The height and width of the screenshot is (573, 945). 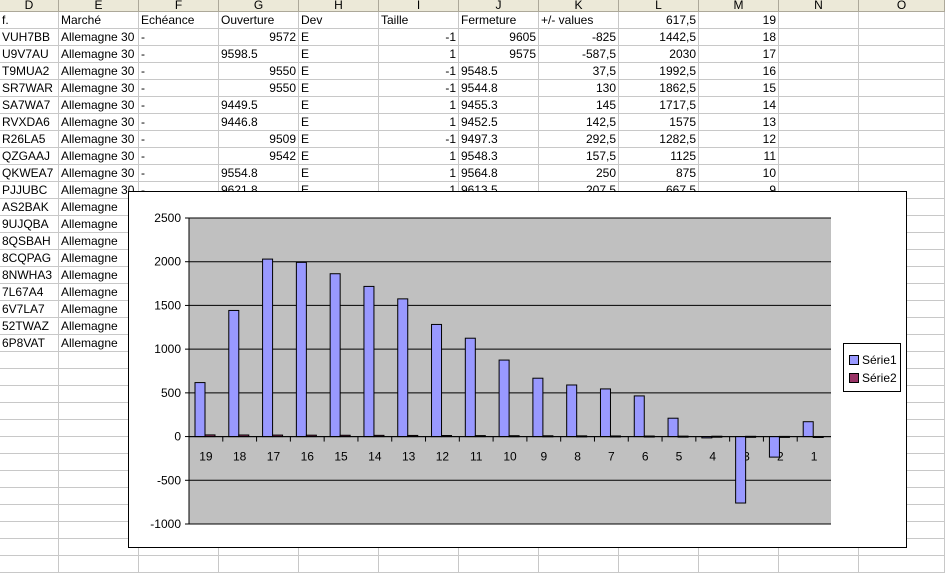 What do you see at coordinates (499, 88) in the screenshot?
I see `table-cell: 9544.8` at bounding box center [499, 88].